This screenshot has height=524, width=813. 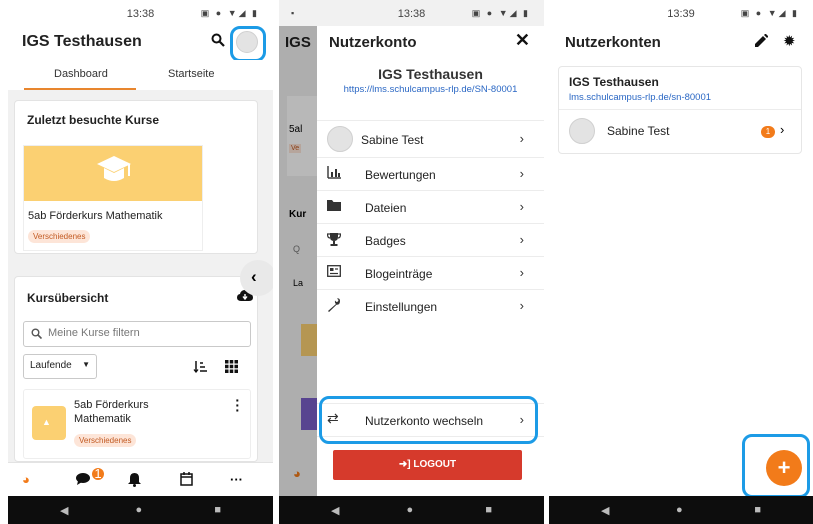 I want to click on avatar-highlight, so click(x=248, y=44).